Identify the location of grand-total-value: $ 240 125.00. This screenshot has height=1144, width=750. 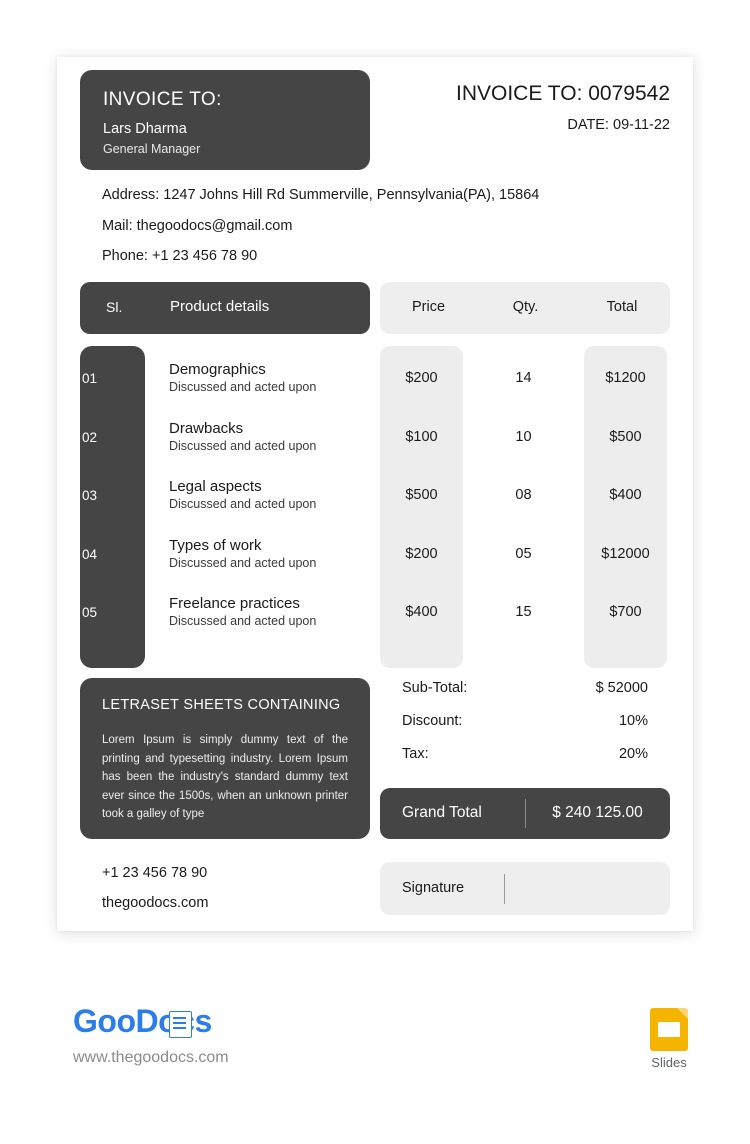
(597, 812).